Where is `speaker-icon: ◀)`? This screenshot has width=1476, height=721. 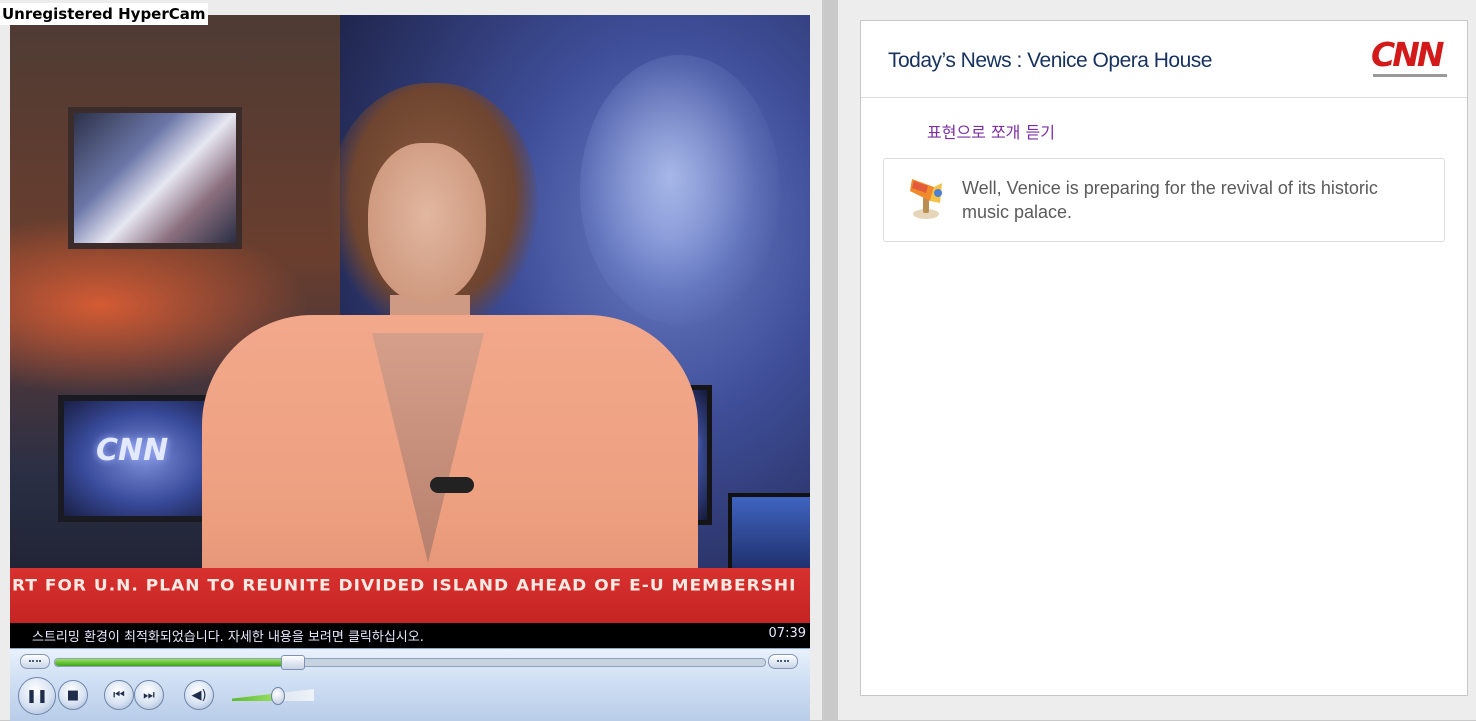 speaker-icon: ◀) is located at coordinates (199, 695).